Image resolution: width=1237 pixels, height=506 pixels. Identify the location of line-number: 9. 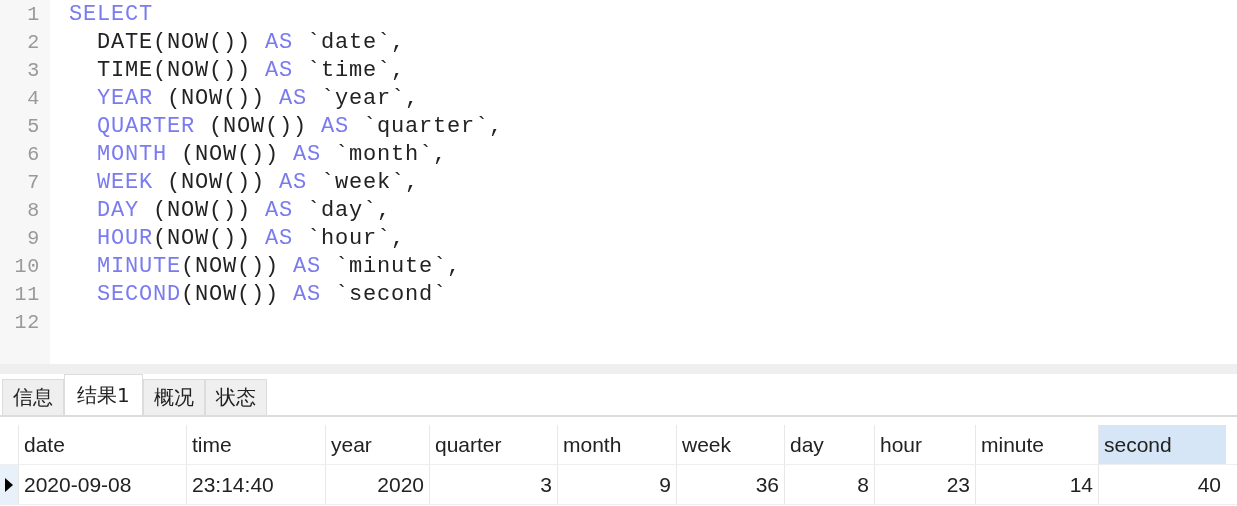
(33, 238).